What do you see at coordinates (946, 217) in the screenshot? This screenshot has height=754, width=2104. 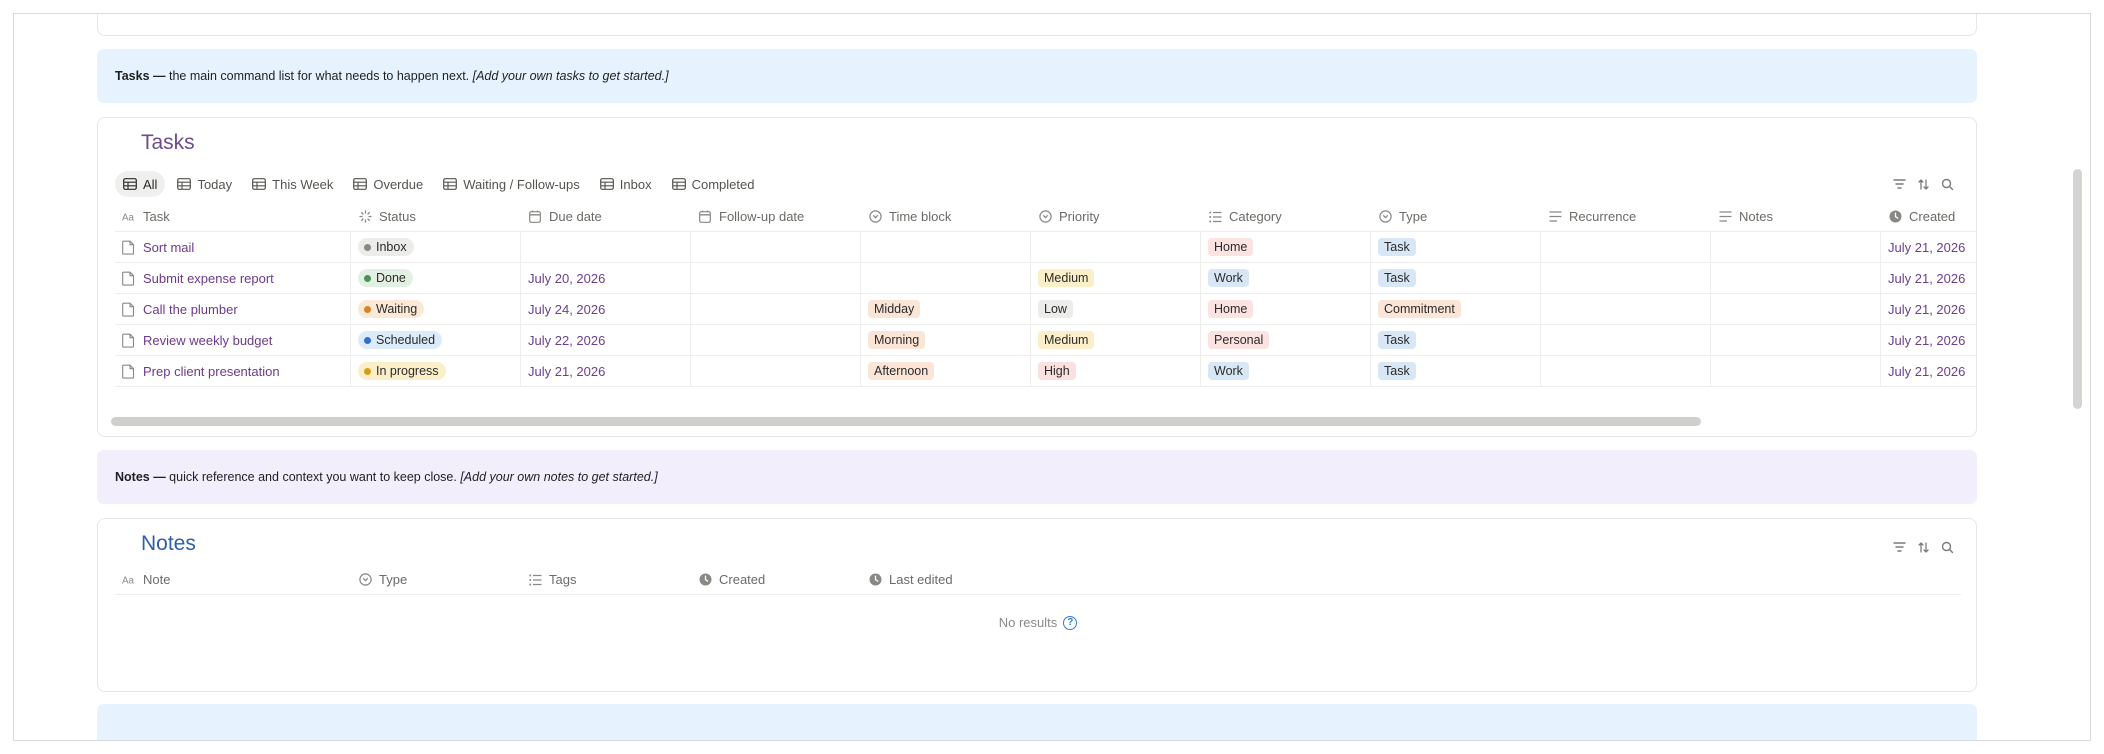 I see `column-header-time-block: Time block` at bounding box center [946, 217].